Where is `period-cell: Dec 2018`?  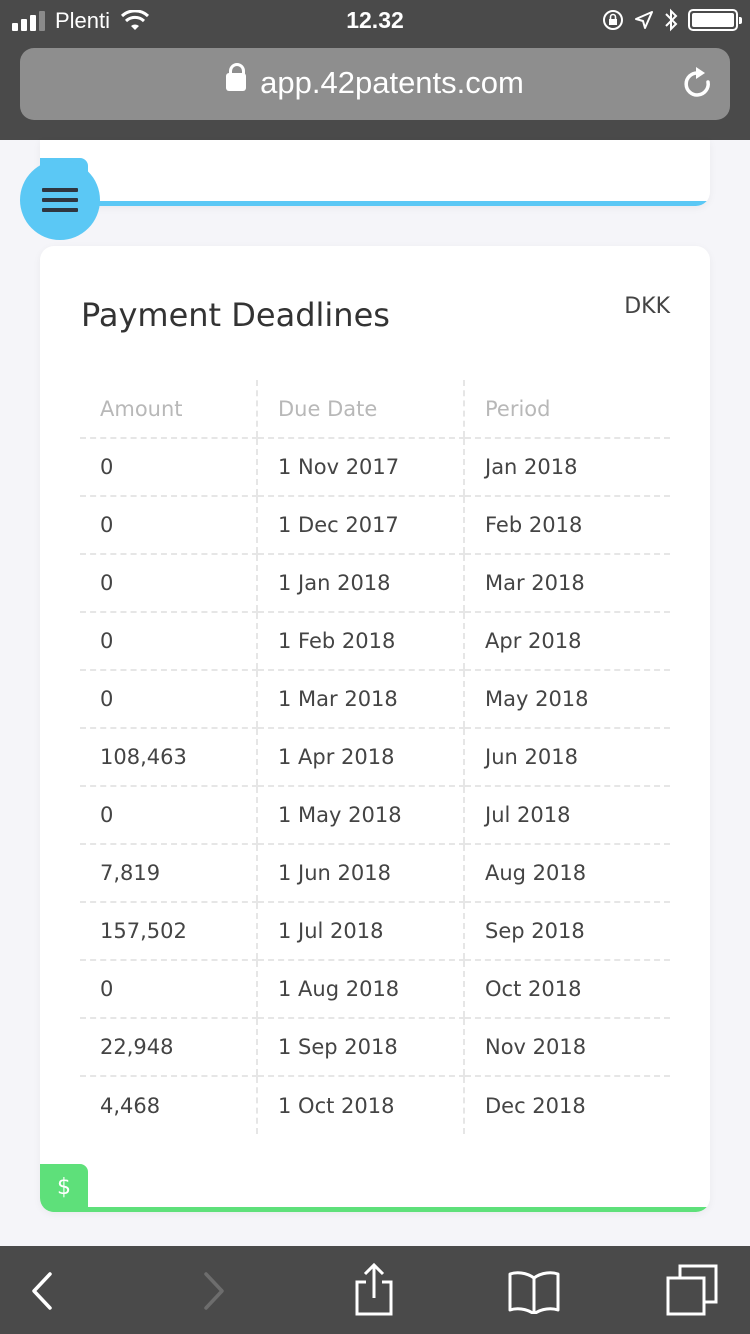 period-cell: Dec 2018 is located at coordinates (566, 1105).